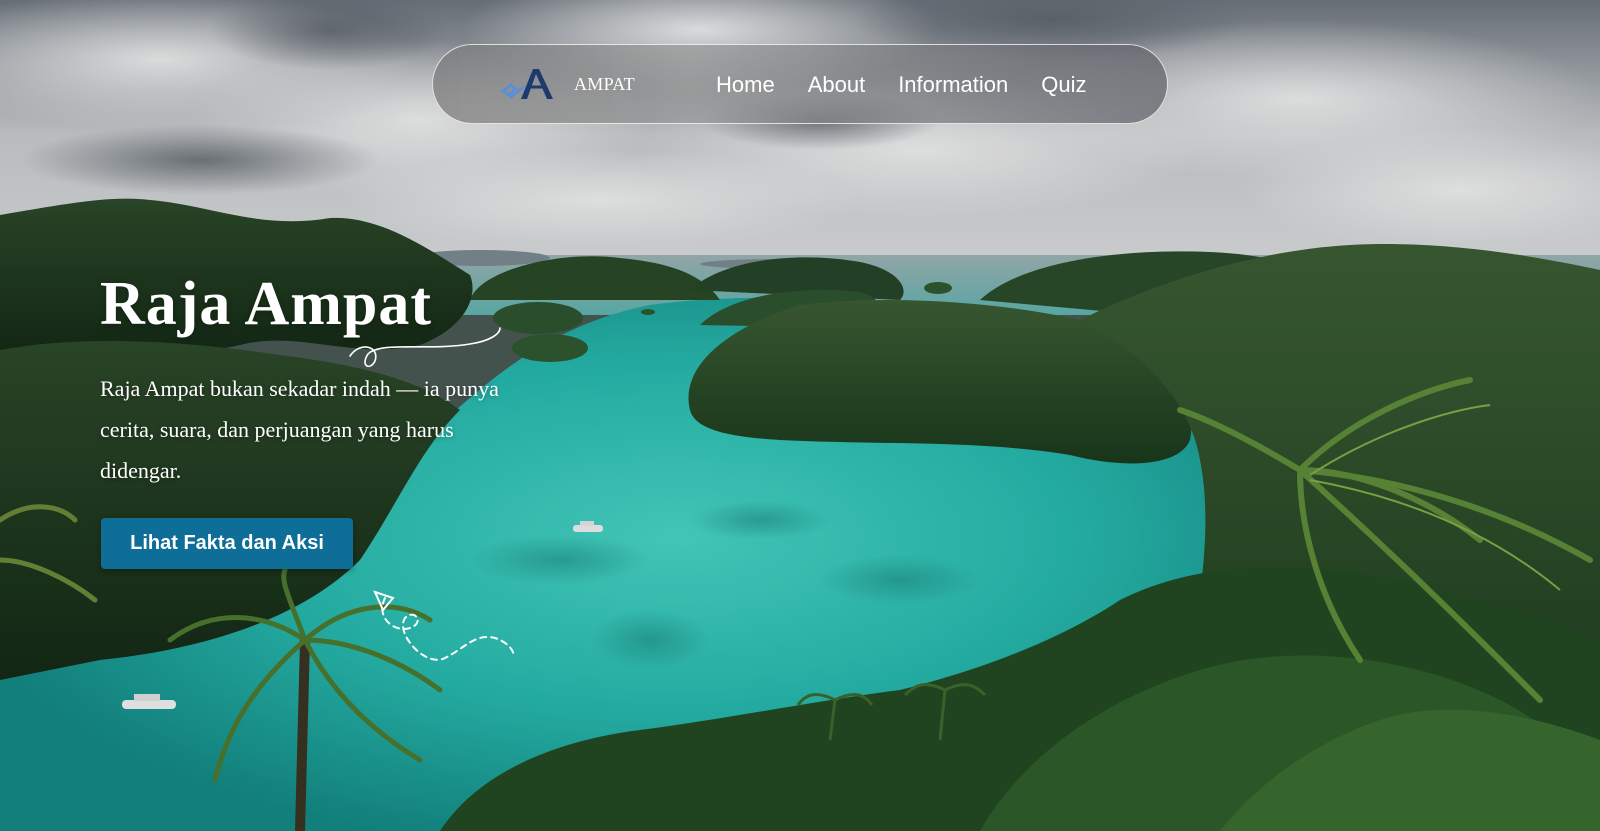  Describe the element at coordinates (529, 84) in the screenshot. I see `ampat-logo-icon` at that location.